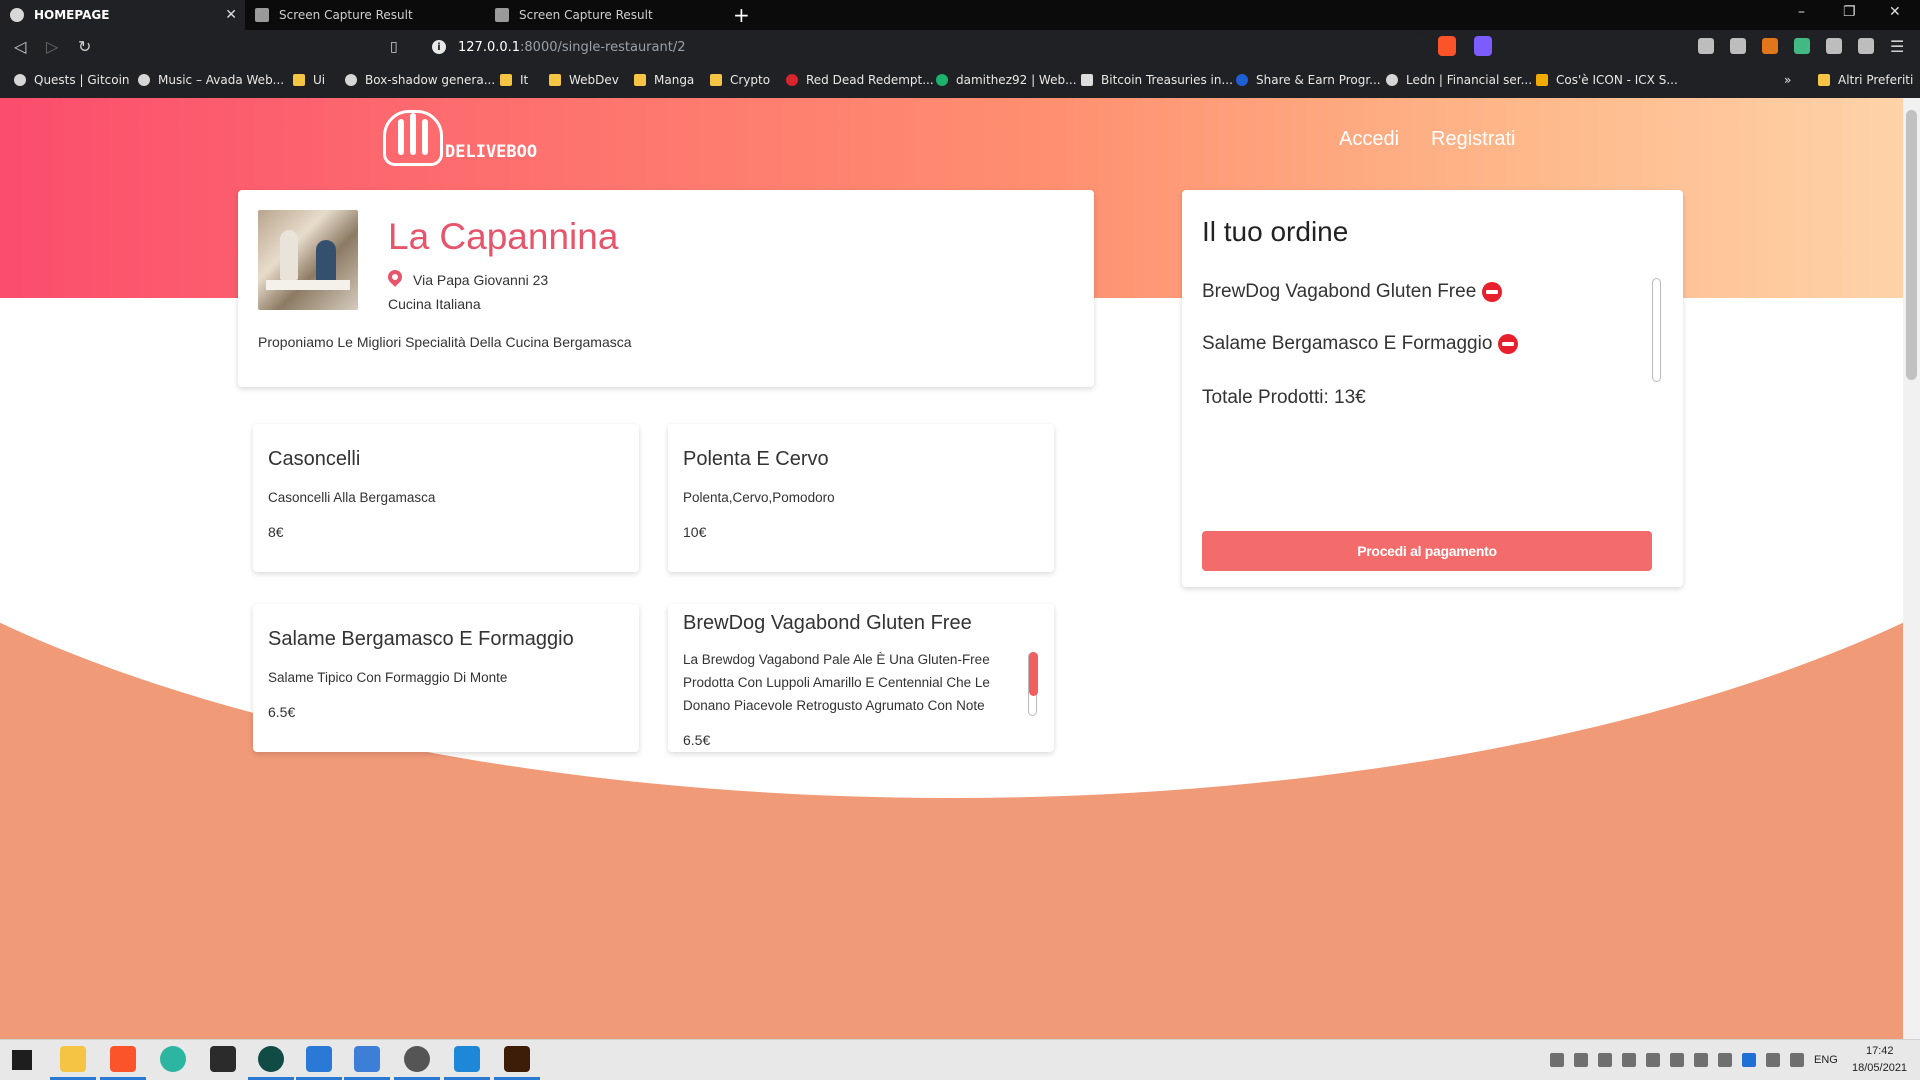  I want to click on bookmark-folder: Crypto, so click(740, 80).